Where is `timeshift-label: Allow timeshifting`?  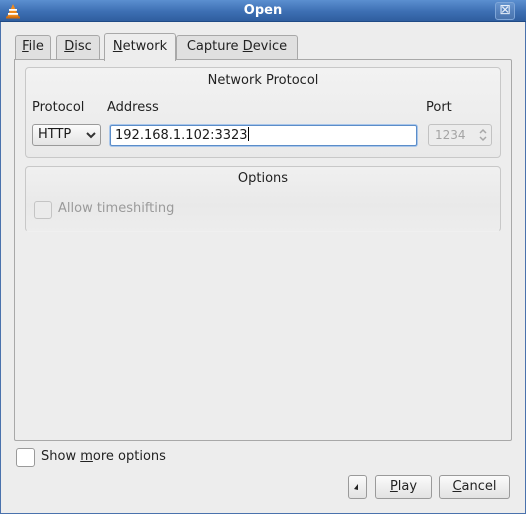
timeshift-label: Allow timeshifting is located at coordinates (116, 208).